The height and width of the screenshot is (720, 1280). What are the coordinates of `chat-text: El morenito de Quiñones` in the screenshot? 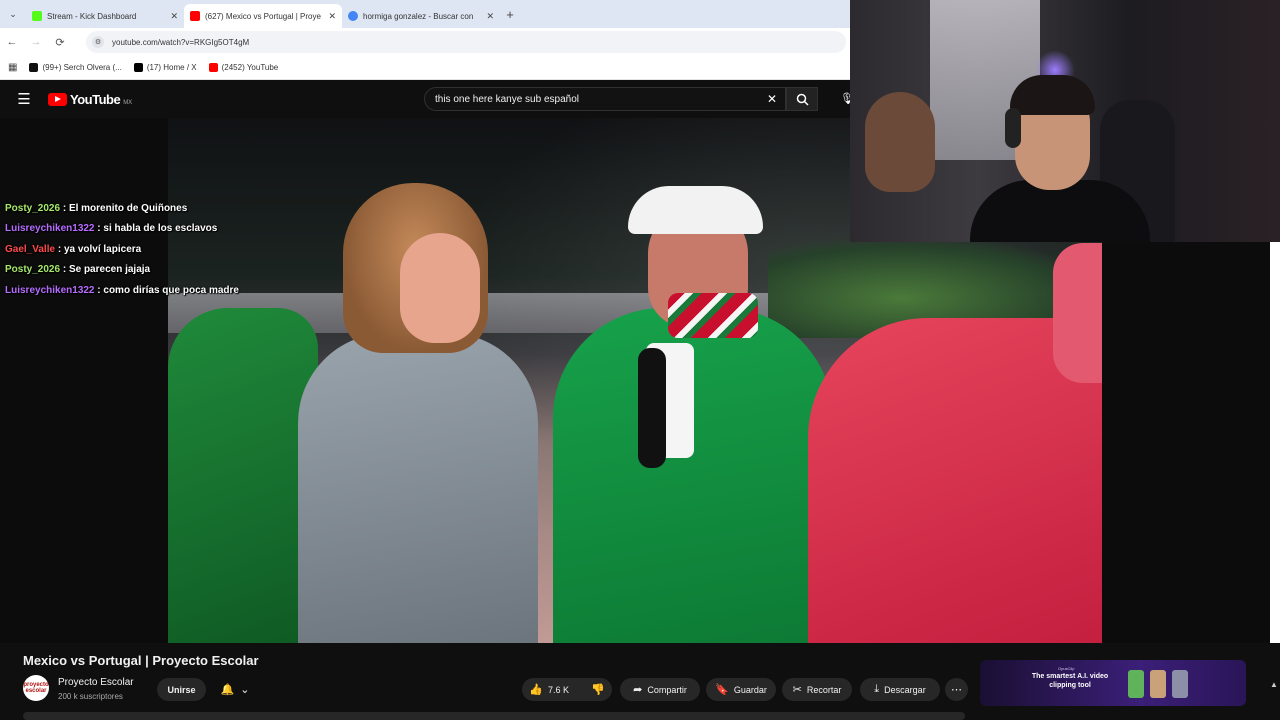 It's located at (128, 208).